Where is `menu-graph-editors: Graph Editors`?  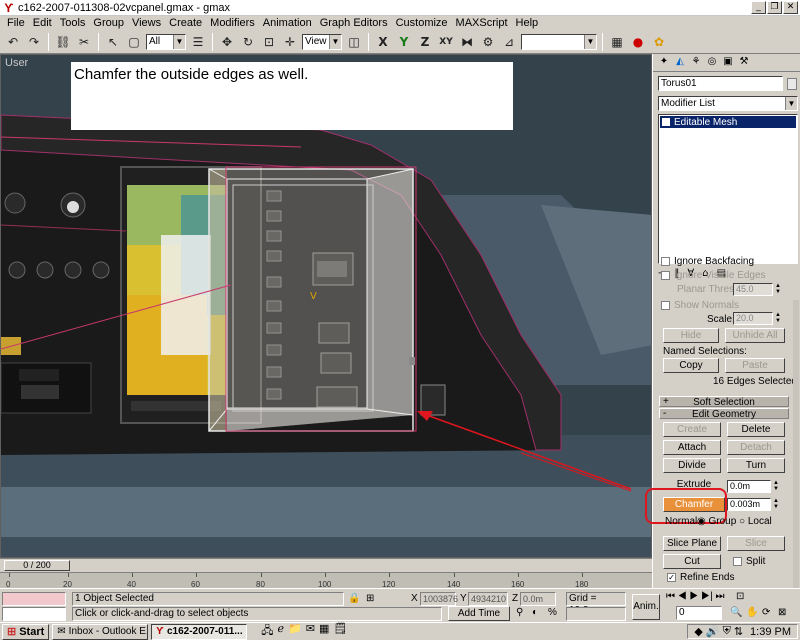 menu-graph-editors: Graph Editors is located at coordinates (354, 23).